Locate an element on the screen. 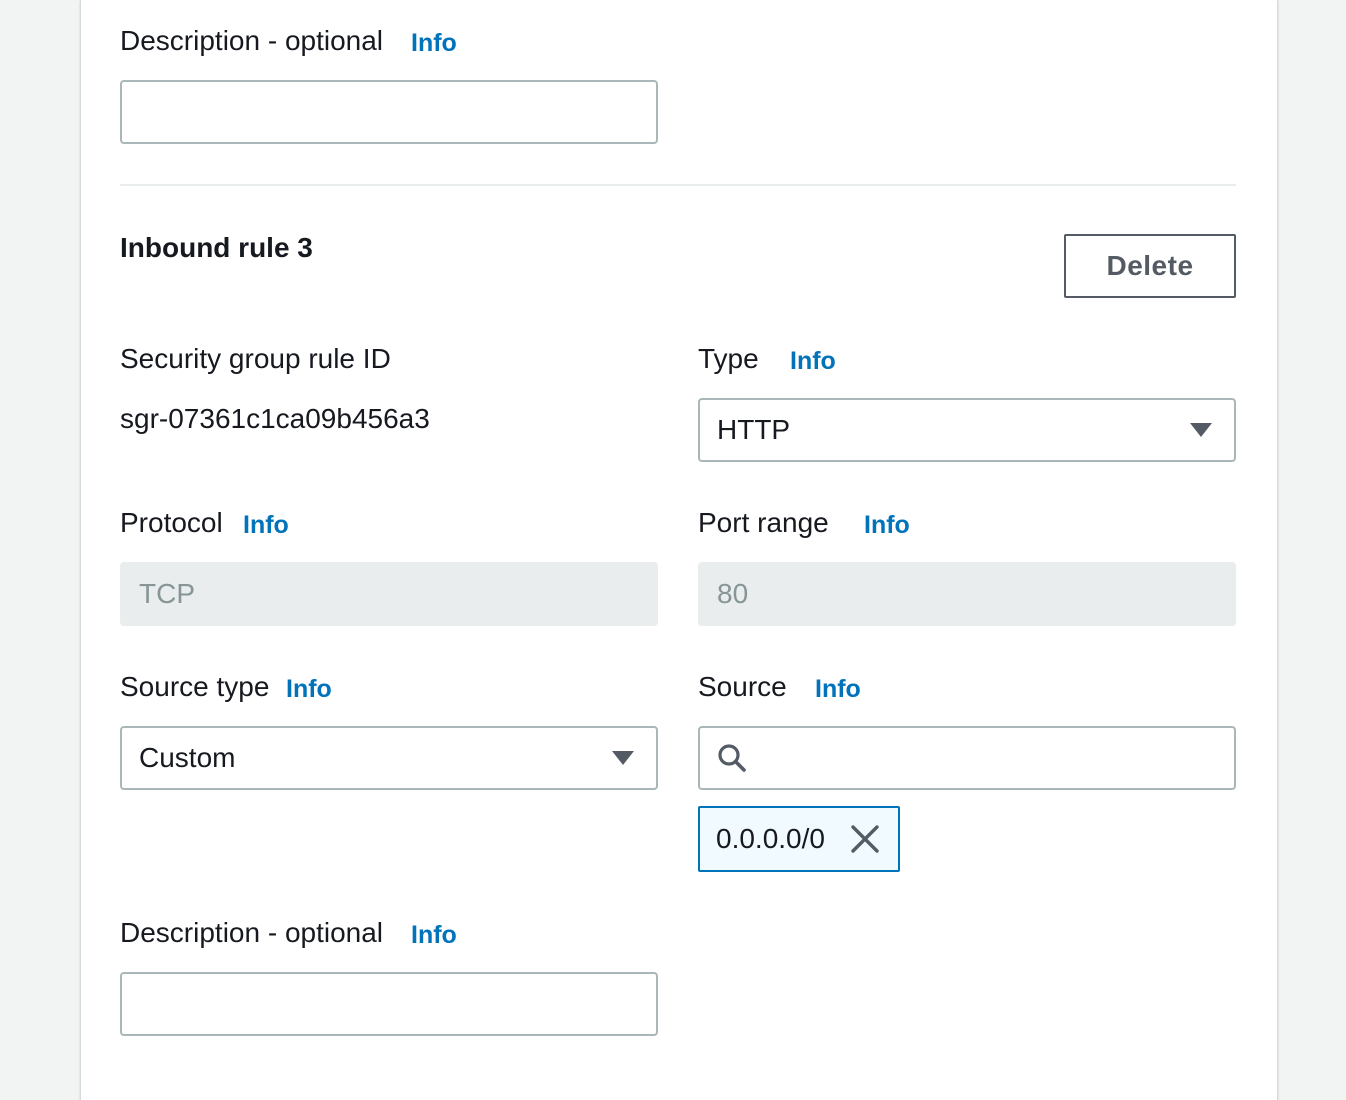 This screenshot has width=1346, height=1100. close-icon is located at coordinates (865, 839).